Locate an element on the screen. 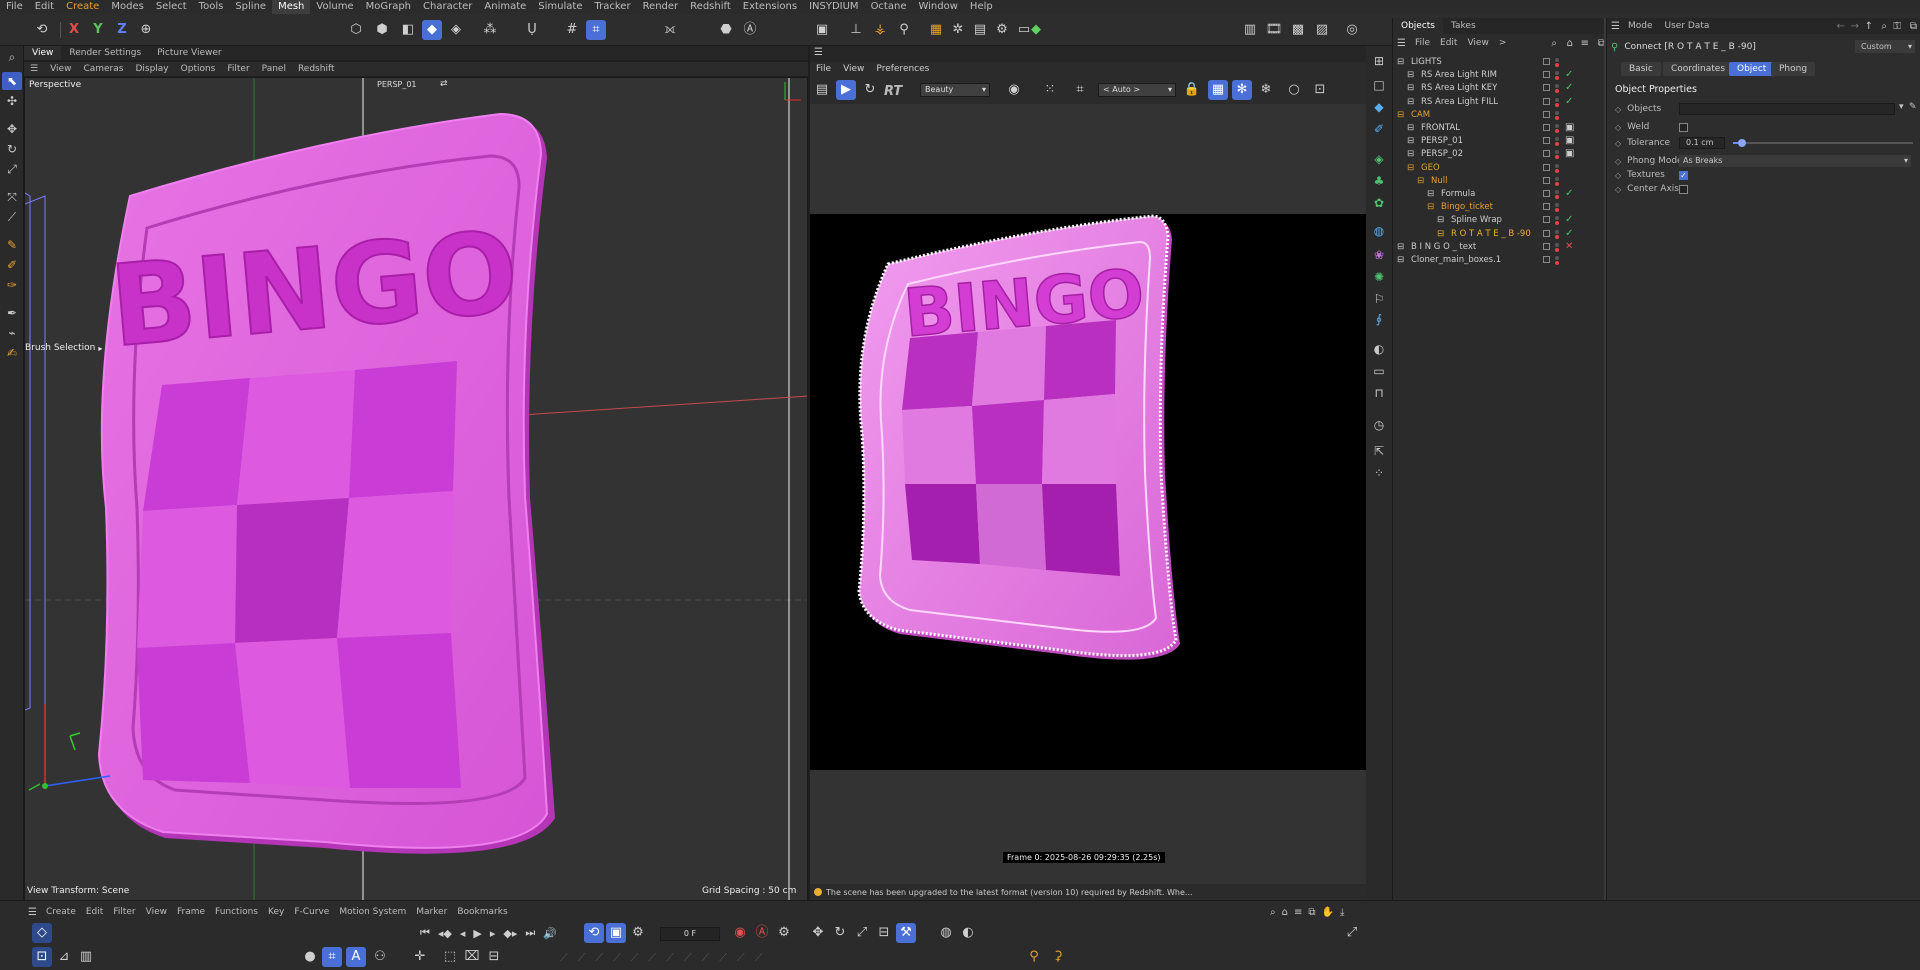 The image size is (1920, 970). hierarchy-icon: ⌗ is located at coordinates (332, 957).